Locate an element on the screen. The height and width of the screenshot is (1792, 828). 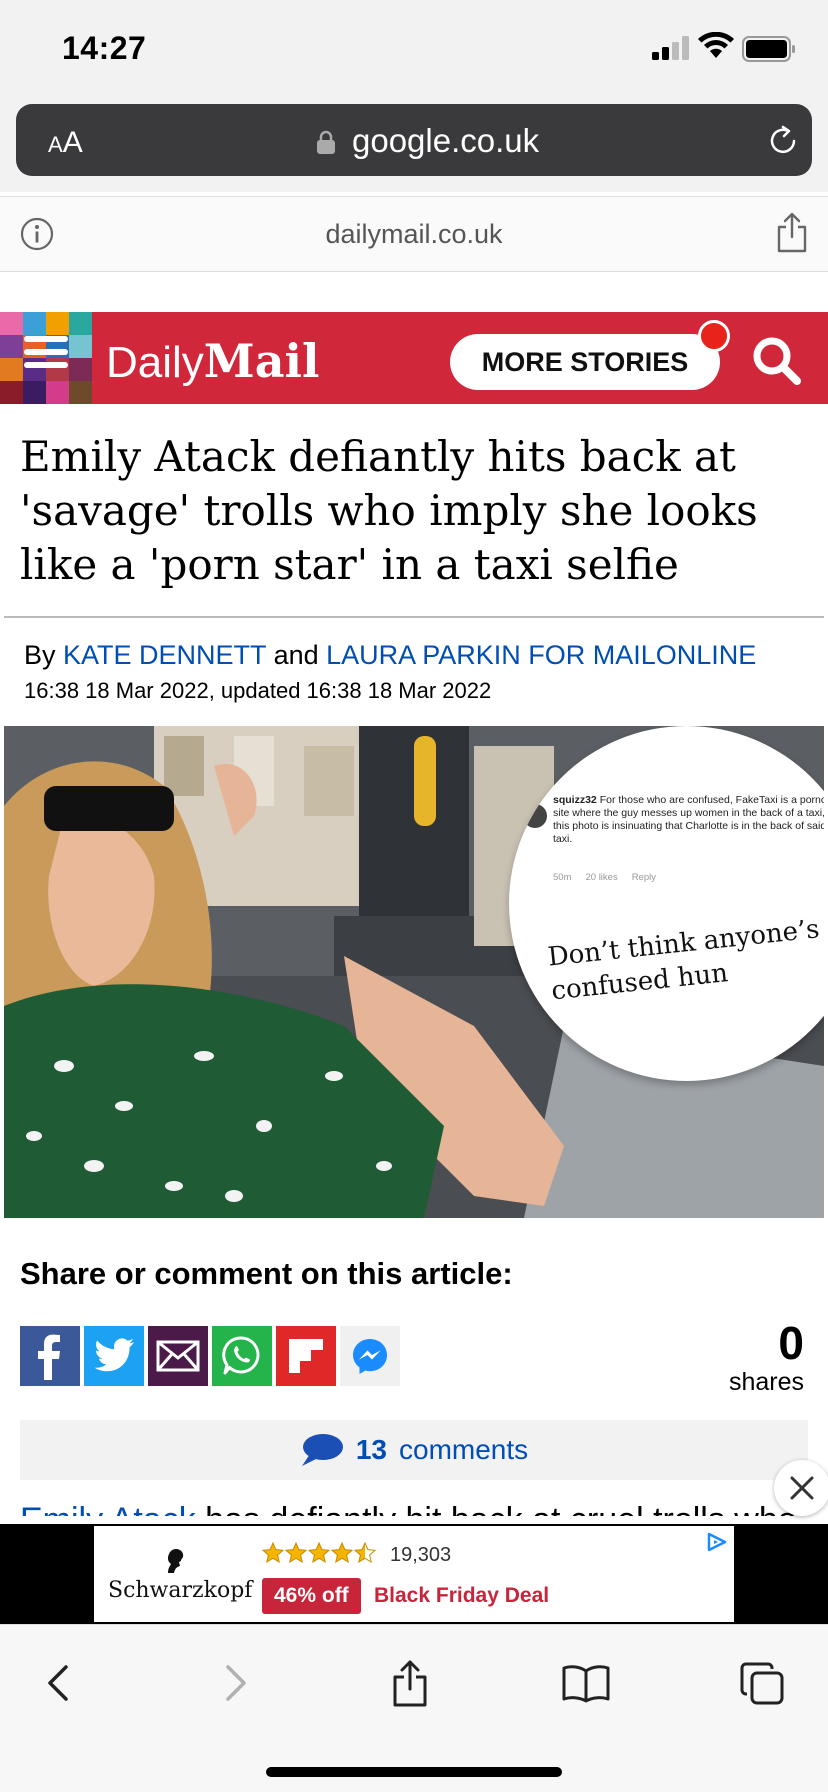
more-stories-button: MORE STORIES is located at coordinates (585, 362).